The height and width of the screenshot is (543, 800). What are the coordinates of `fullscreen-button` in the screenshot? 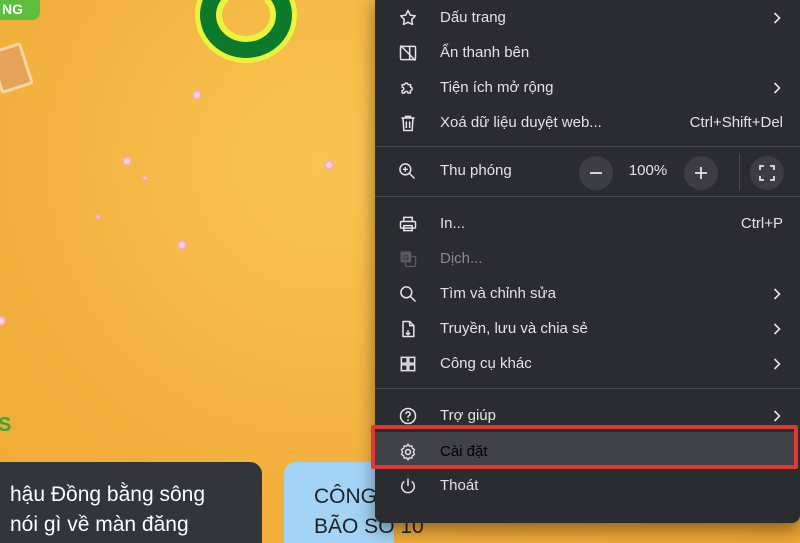 It's located at (767, 173).